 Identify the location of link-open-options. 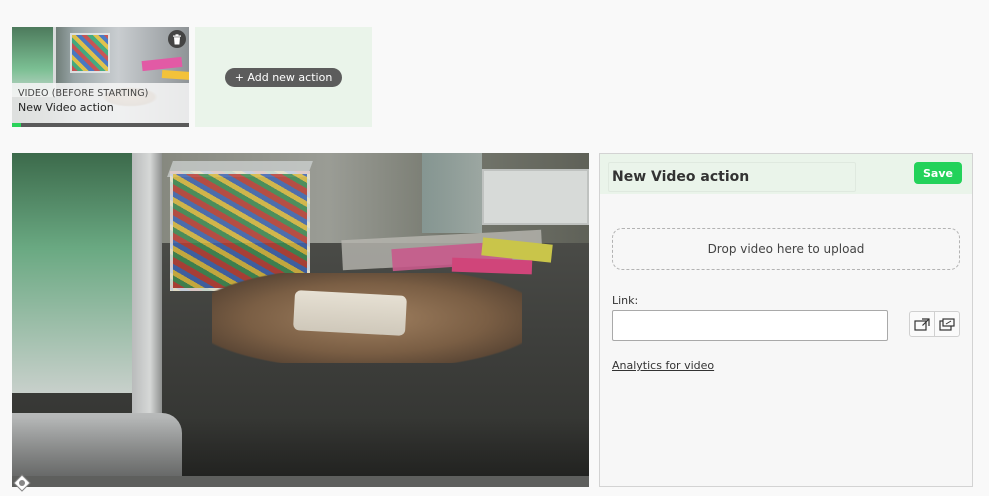
(934, 324).